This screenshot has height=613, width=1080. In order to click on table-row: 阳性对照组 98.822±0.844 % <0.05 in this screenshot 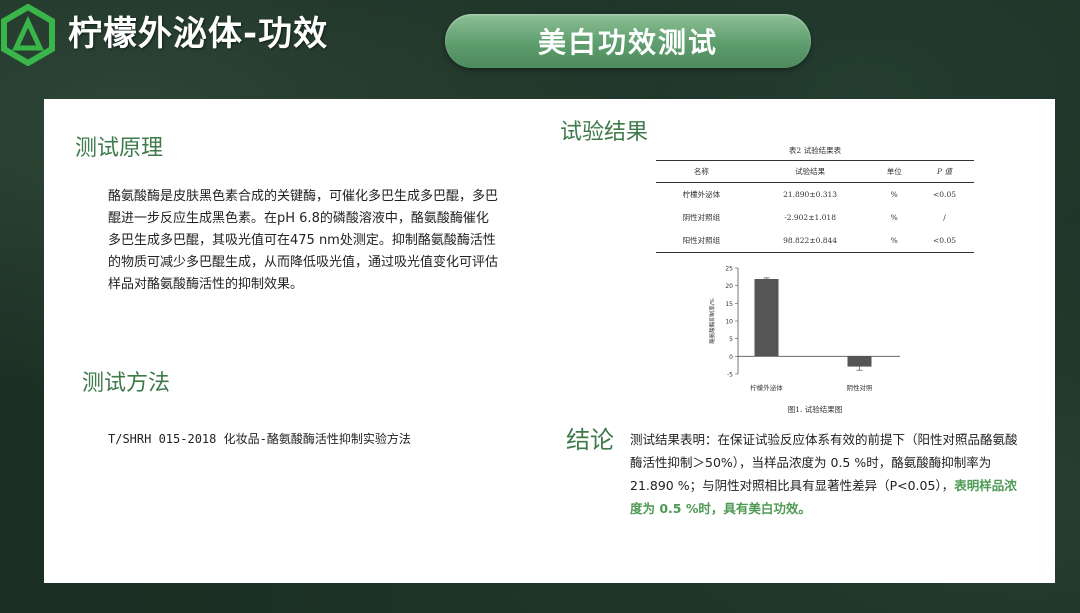, I will do `click(815, 241)`.